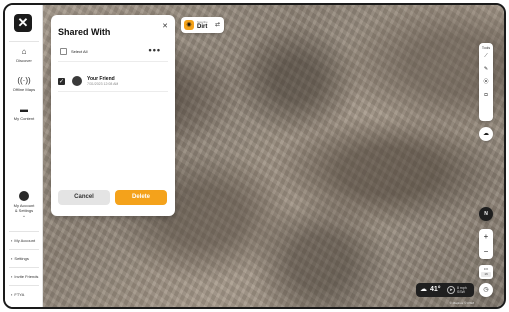  What do you see at coordinates (451, 290) in the screenshot?
I see `wind-direction-icon: ➤` at bounding box center [451, 290].